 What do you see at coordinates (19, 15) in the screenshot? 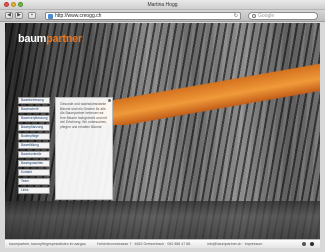
I see `forward-button: ▶` at bounding box center [19, 15].